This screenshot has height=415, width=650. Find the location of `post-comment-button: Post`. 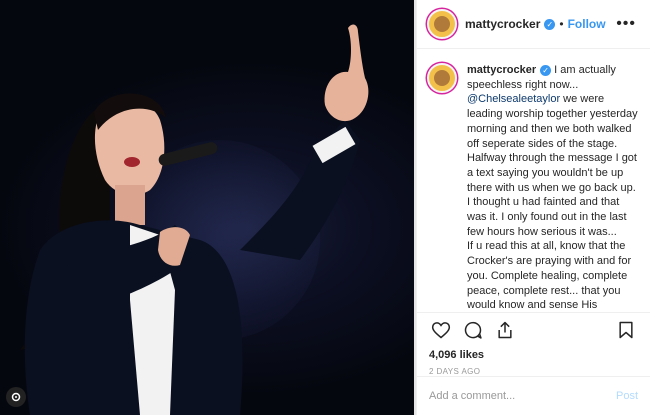

post-comment-button: Post is located at coordinates (627, 396).